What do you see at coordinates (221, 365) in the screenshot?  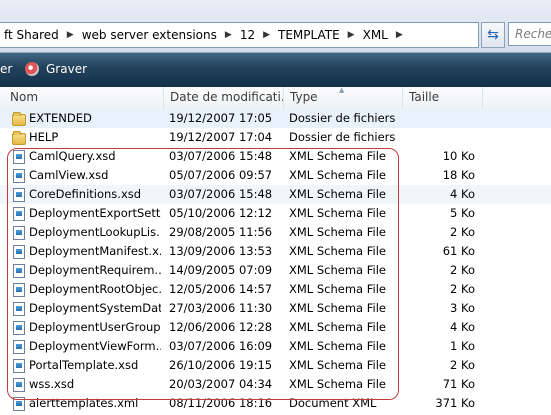 I see `file-date: 26/10/2006 19:15` at bounding box center [221, 365].